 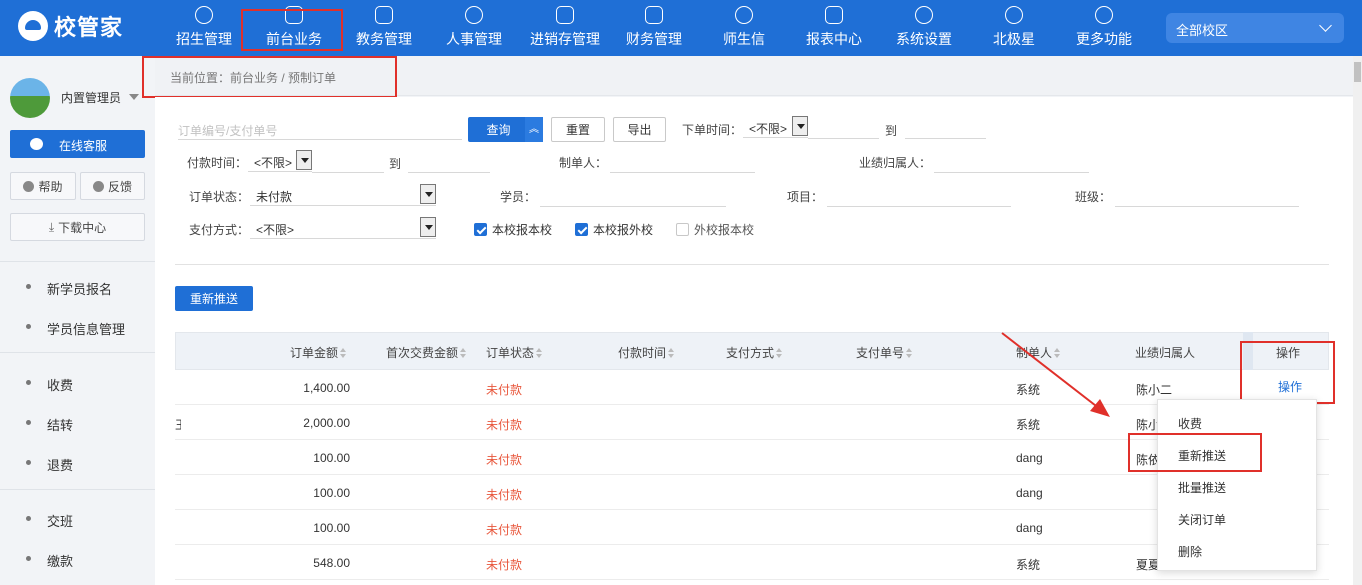 What do you see at coordinates (80, 289) in the screenshot?
I see `sidebar-item-label: 新学员报名` at bounding box center [80, 289].